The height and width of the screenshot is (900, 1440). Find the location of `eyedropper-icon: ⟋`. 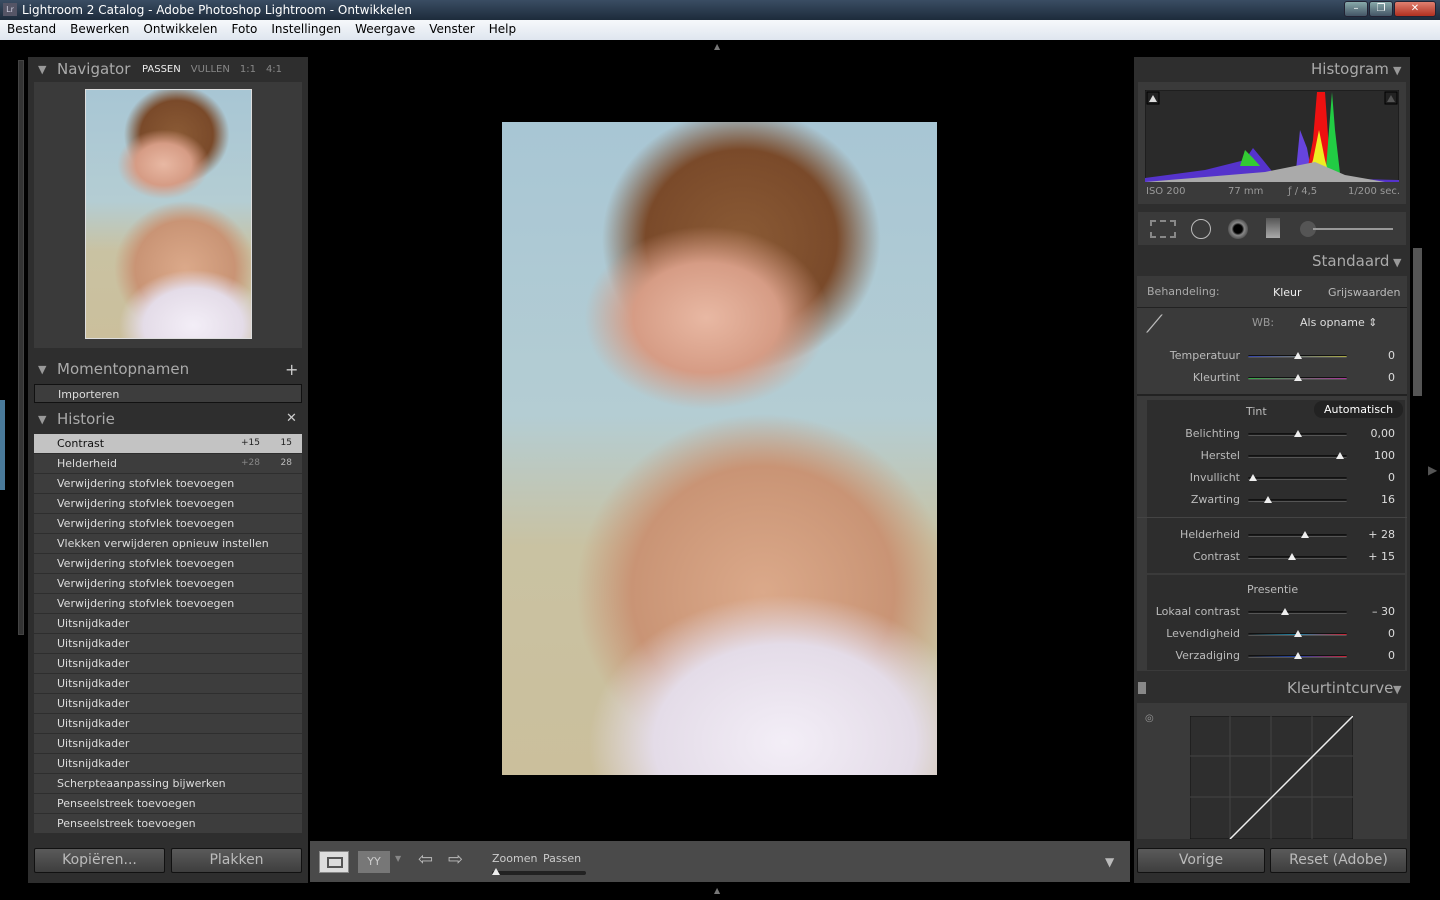

eyedropper-icon: ⟋ is located at coordinates (1154, 324).